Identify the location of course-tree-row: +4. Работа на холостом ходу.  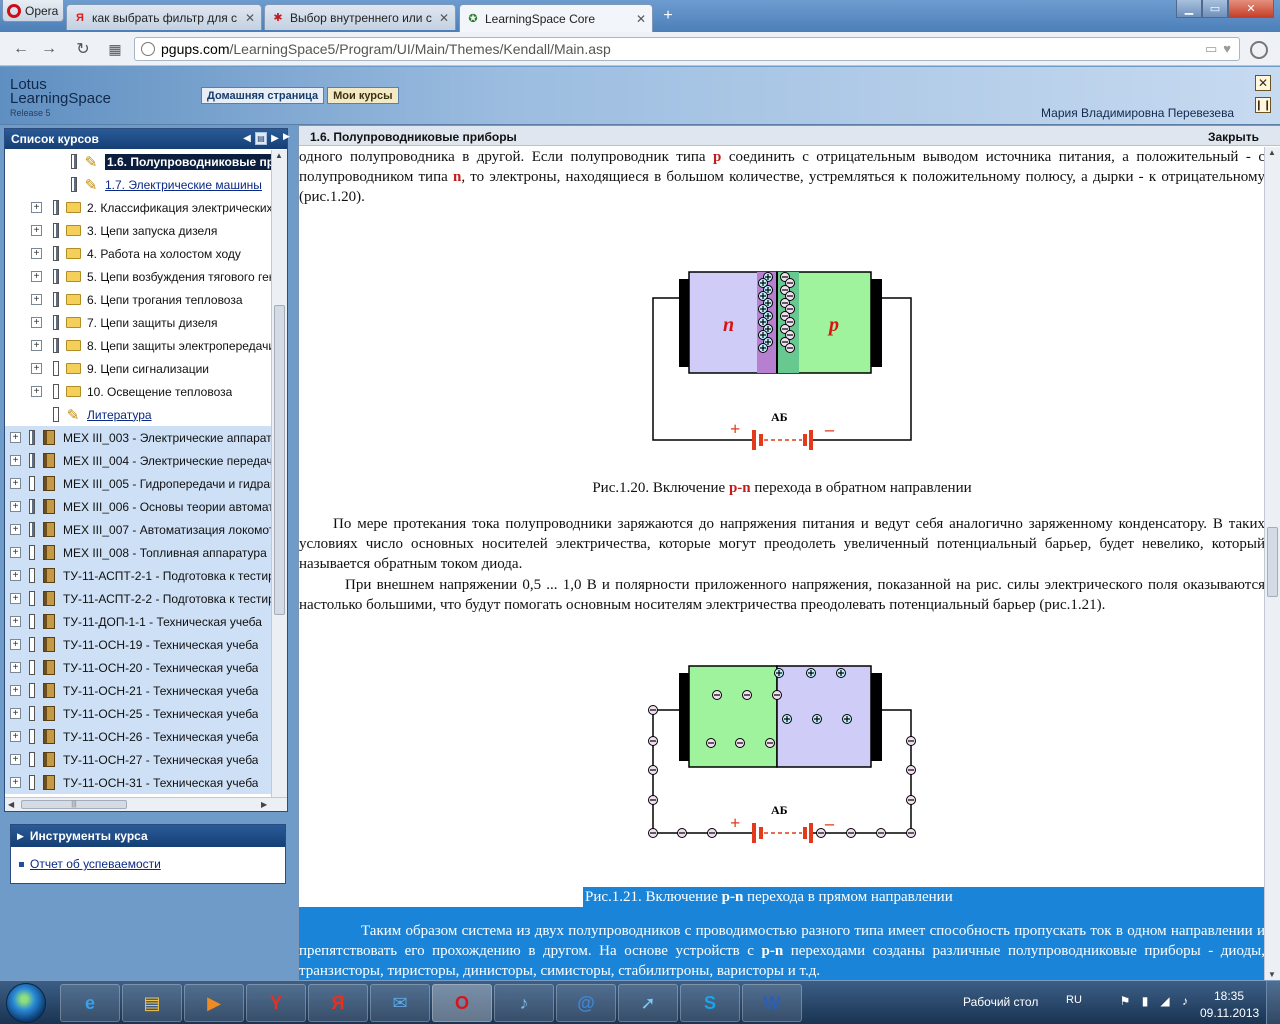
(138, 253).